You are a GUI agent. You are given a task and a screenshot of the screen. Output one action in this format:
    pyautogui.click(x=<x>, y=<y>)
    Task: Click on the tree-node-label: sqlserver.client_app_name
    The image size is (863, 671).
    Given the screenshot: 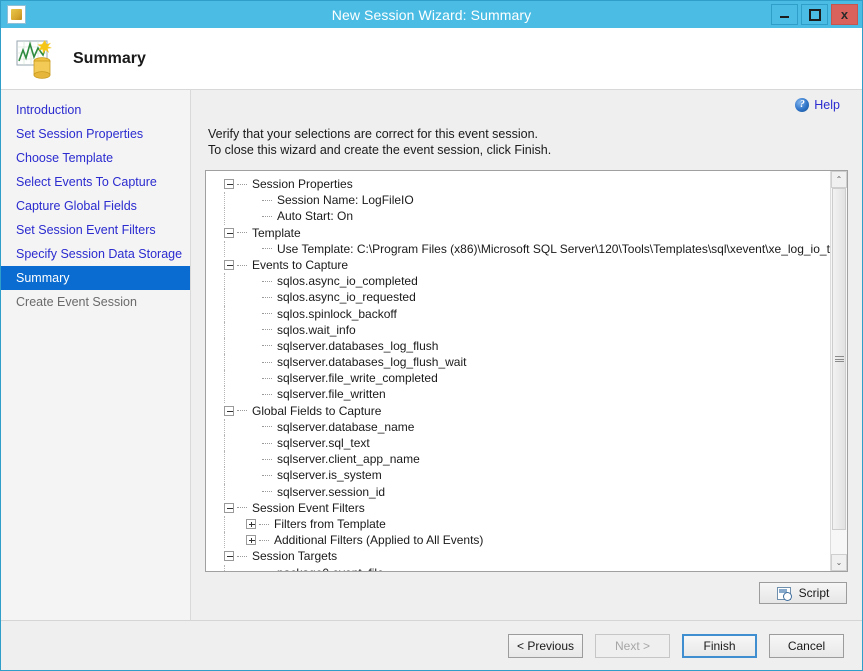 What is the action you would take?
    pyautogui.click(x=348, y=459)
    